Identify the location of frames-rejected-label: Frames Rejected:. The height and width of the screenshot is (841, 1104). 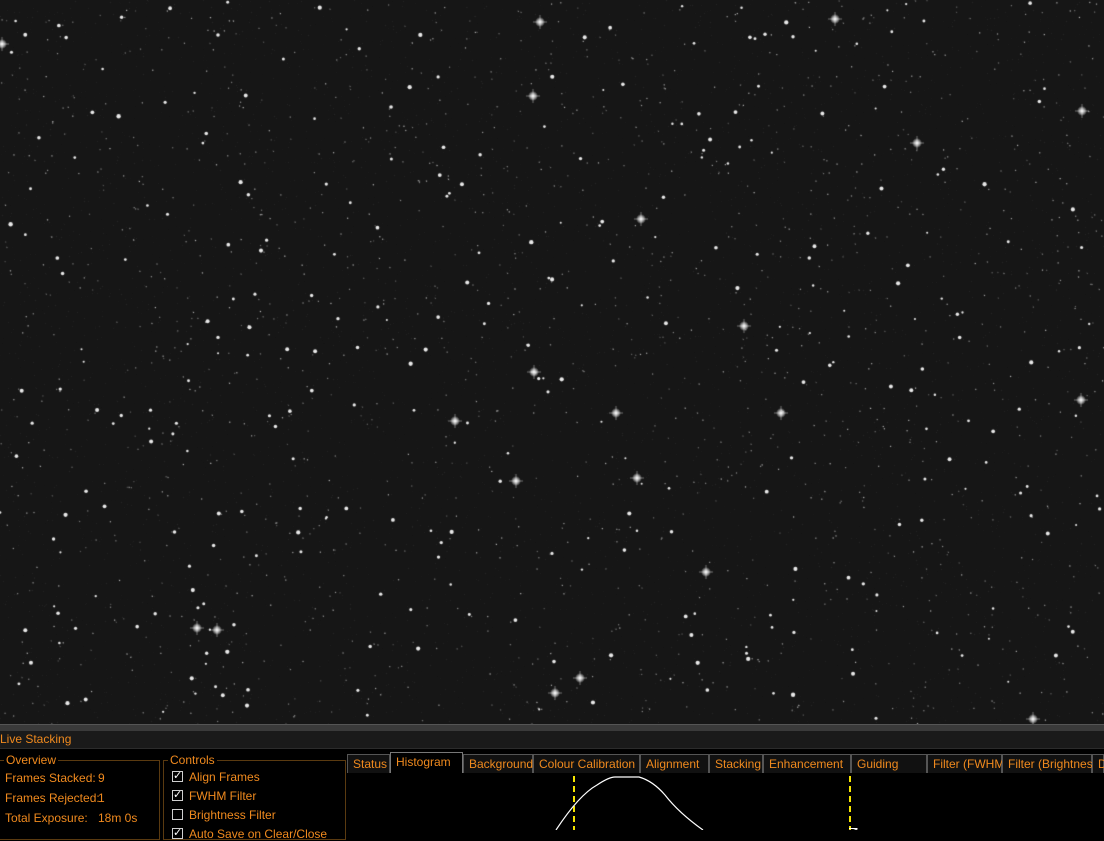
(52, 798).